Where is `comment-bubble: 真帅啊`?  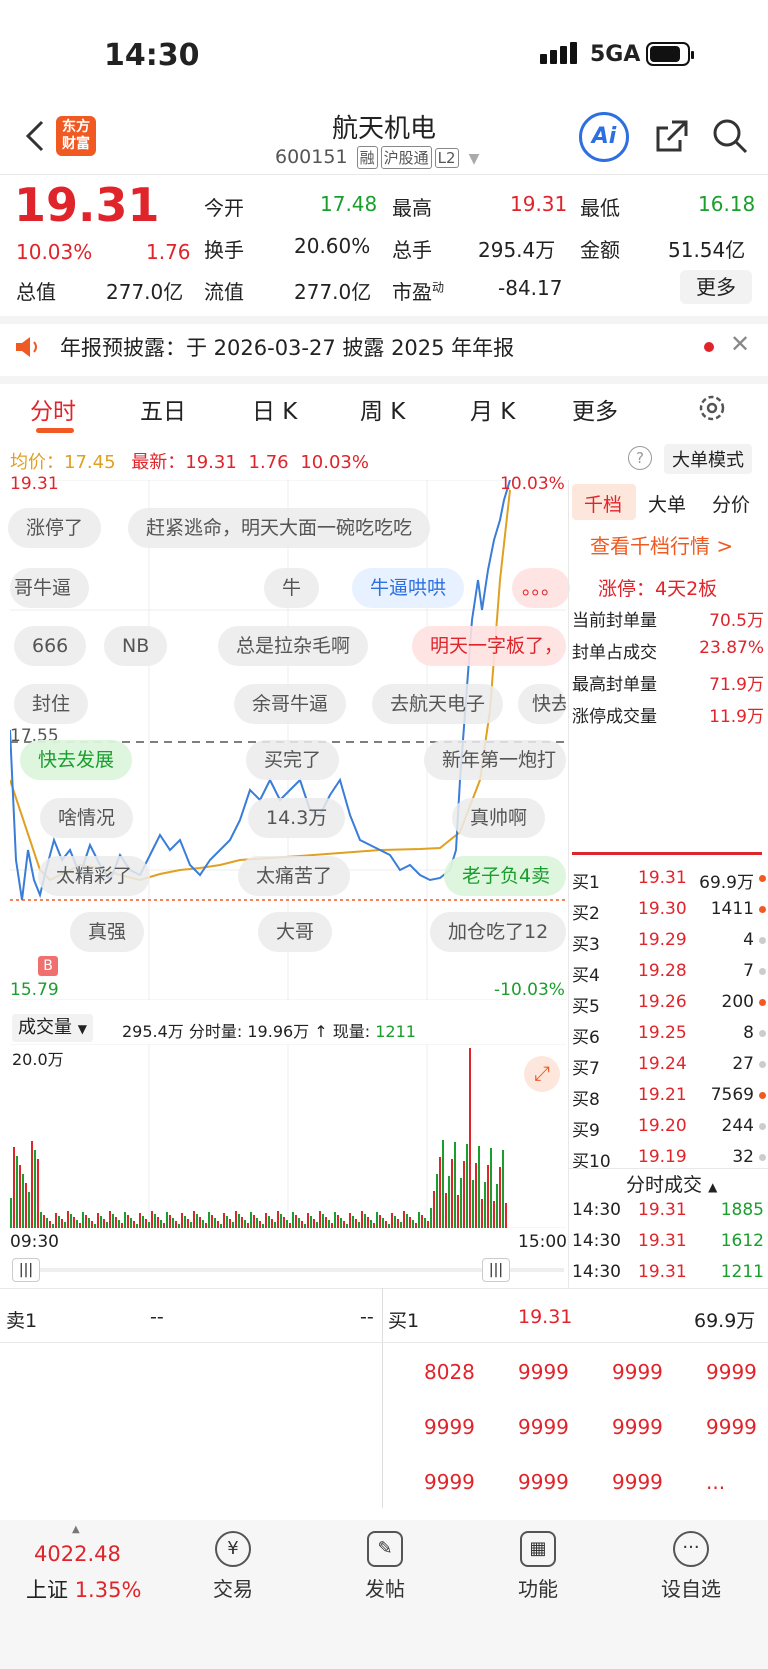 comment-bubble: 真帅啊 is located at coordinates (499, 818).